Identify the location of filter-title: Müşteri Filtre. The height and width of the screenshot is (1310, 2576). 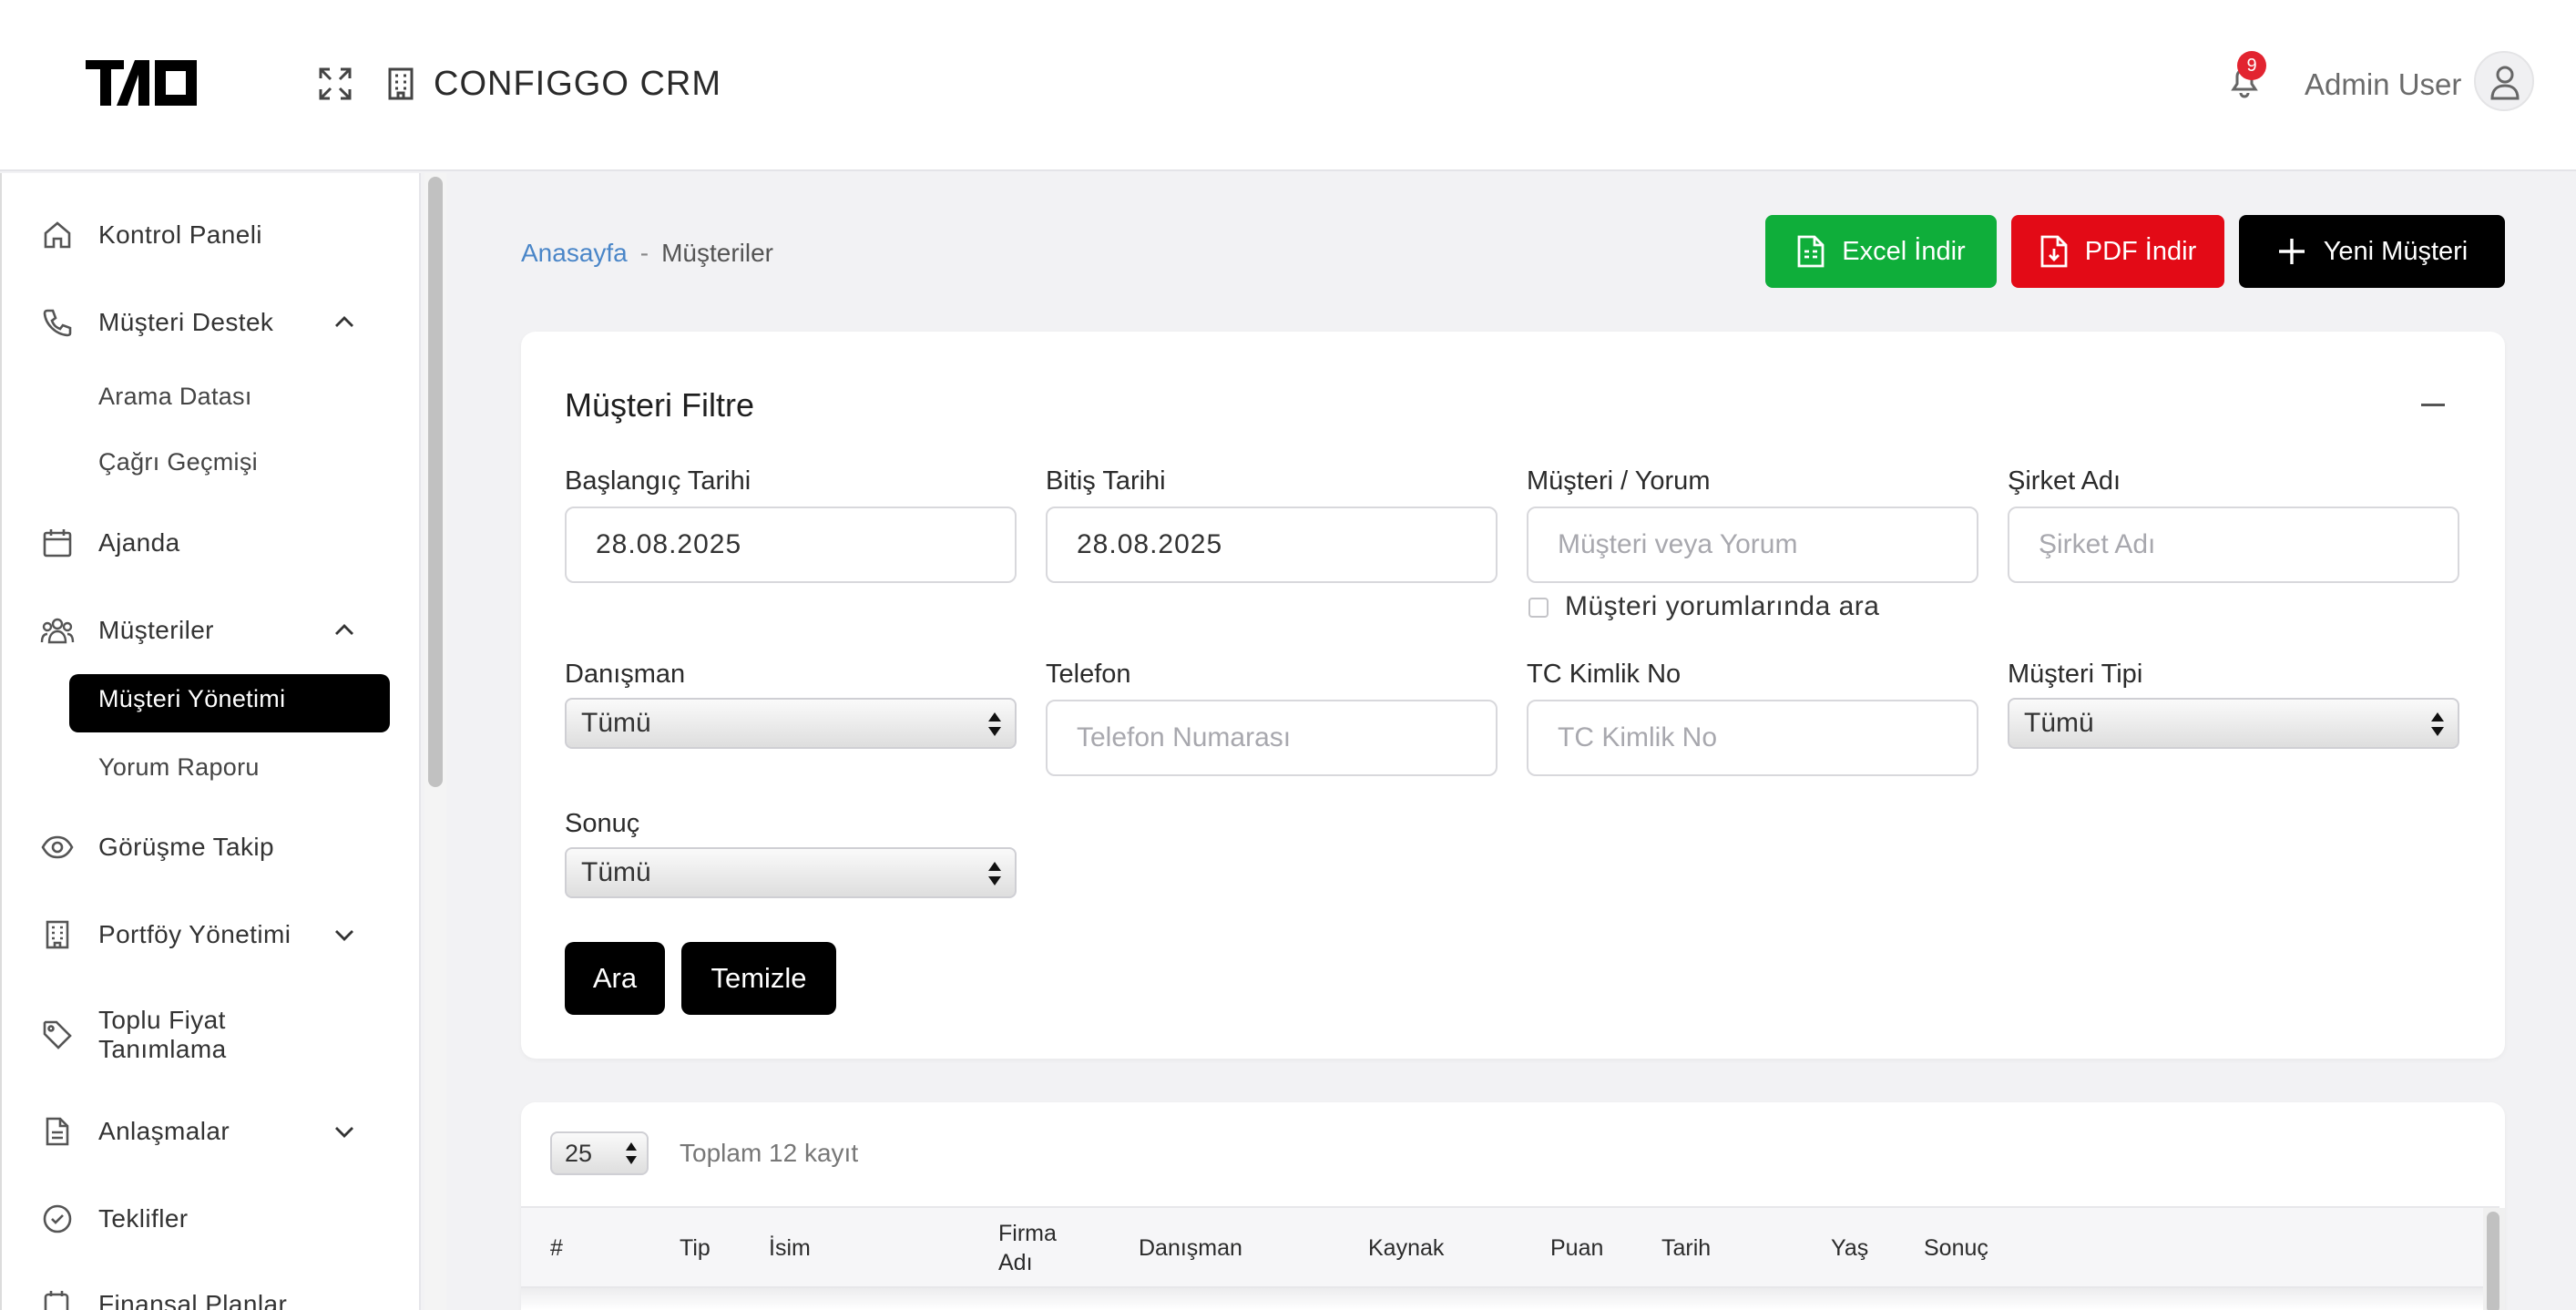
(660, 405).